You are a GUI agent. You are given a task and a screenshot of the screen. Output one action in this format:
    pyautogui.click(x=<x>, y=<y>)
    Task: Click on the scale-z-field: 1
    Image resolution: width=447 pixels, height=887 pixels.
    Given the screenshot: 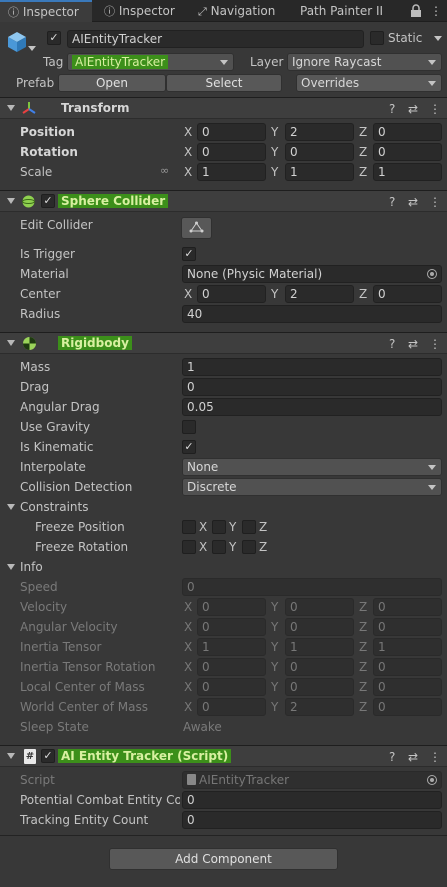 What is the action you would take?
    pyautogui.click(x=407, y=172)
    